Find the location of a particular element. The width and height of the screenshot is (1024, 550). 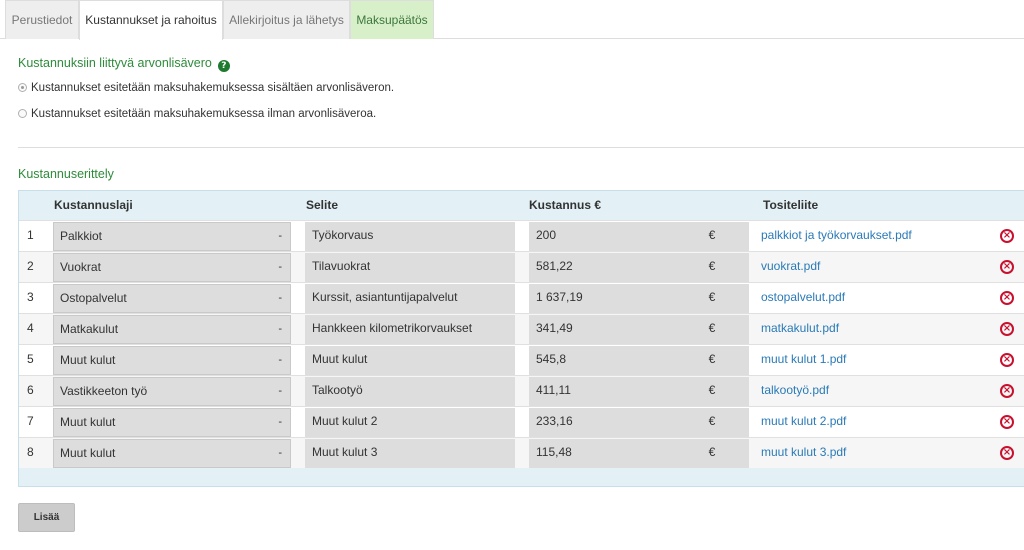

cost-field: 200 is located at coordinates (602, 236).